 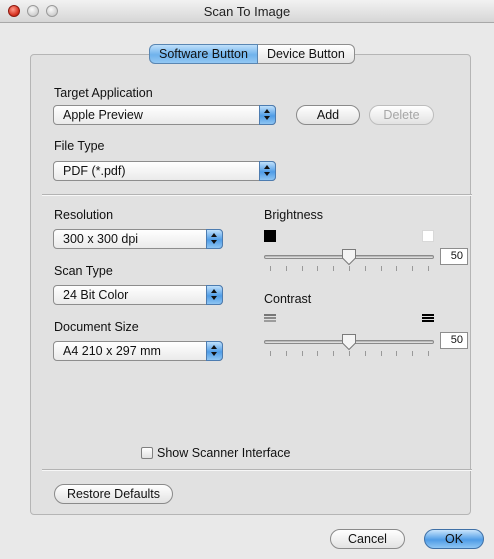 What do you see at coordinates (349, 342) in the screenshot?
I see `contrast-slider-thumb` at bounding box center [349, 342].